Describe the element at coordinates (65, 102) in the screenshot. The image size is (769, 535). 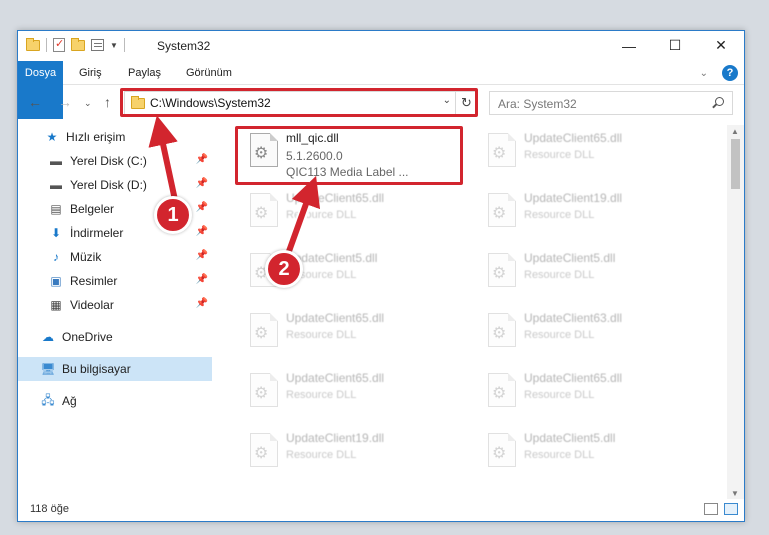
I see `forward-arrow-icon: →` at that location.